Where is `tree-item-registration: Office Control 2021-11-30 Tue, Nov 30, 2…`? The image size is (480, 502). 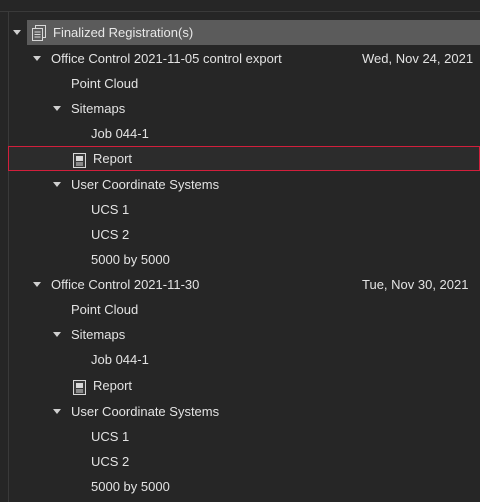 tree-item-registration: Office Control 2021-11-30 Tue, Nov 30, 2… is located at coordinates (240, 284).